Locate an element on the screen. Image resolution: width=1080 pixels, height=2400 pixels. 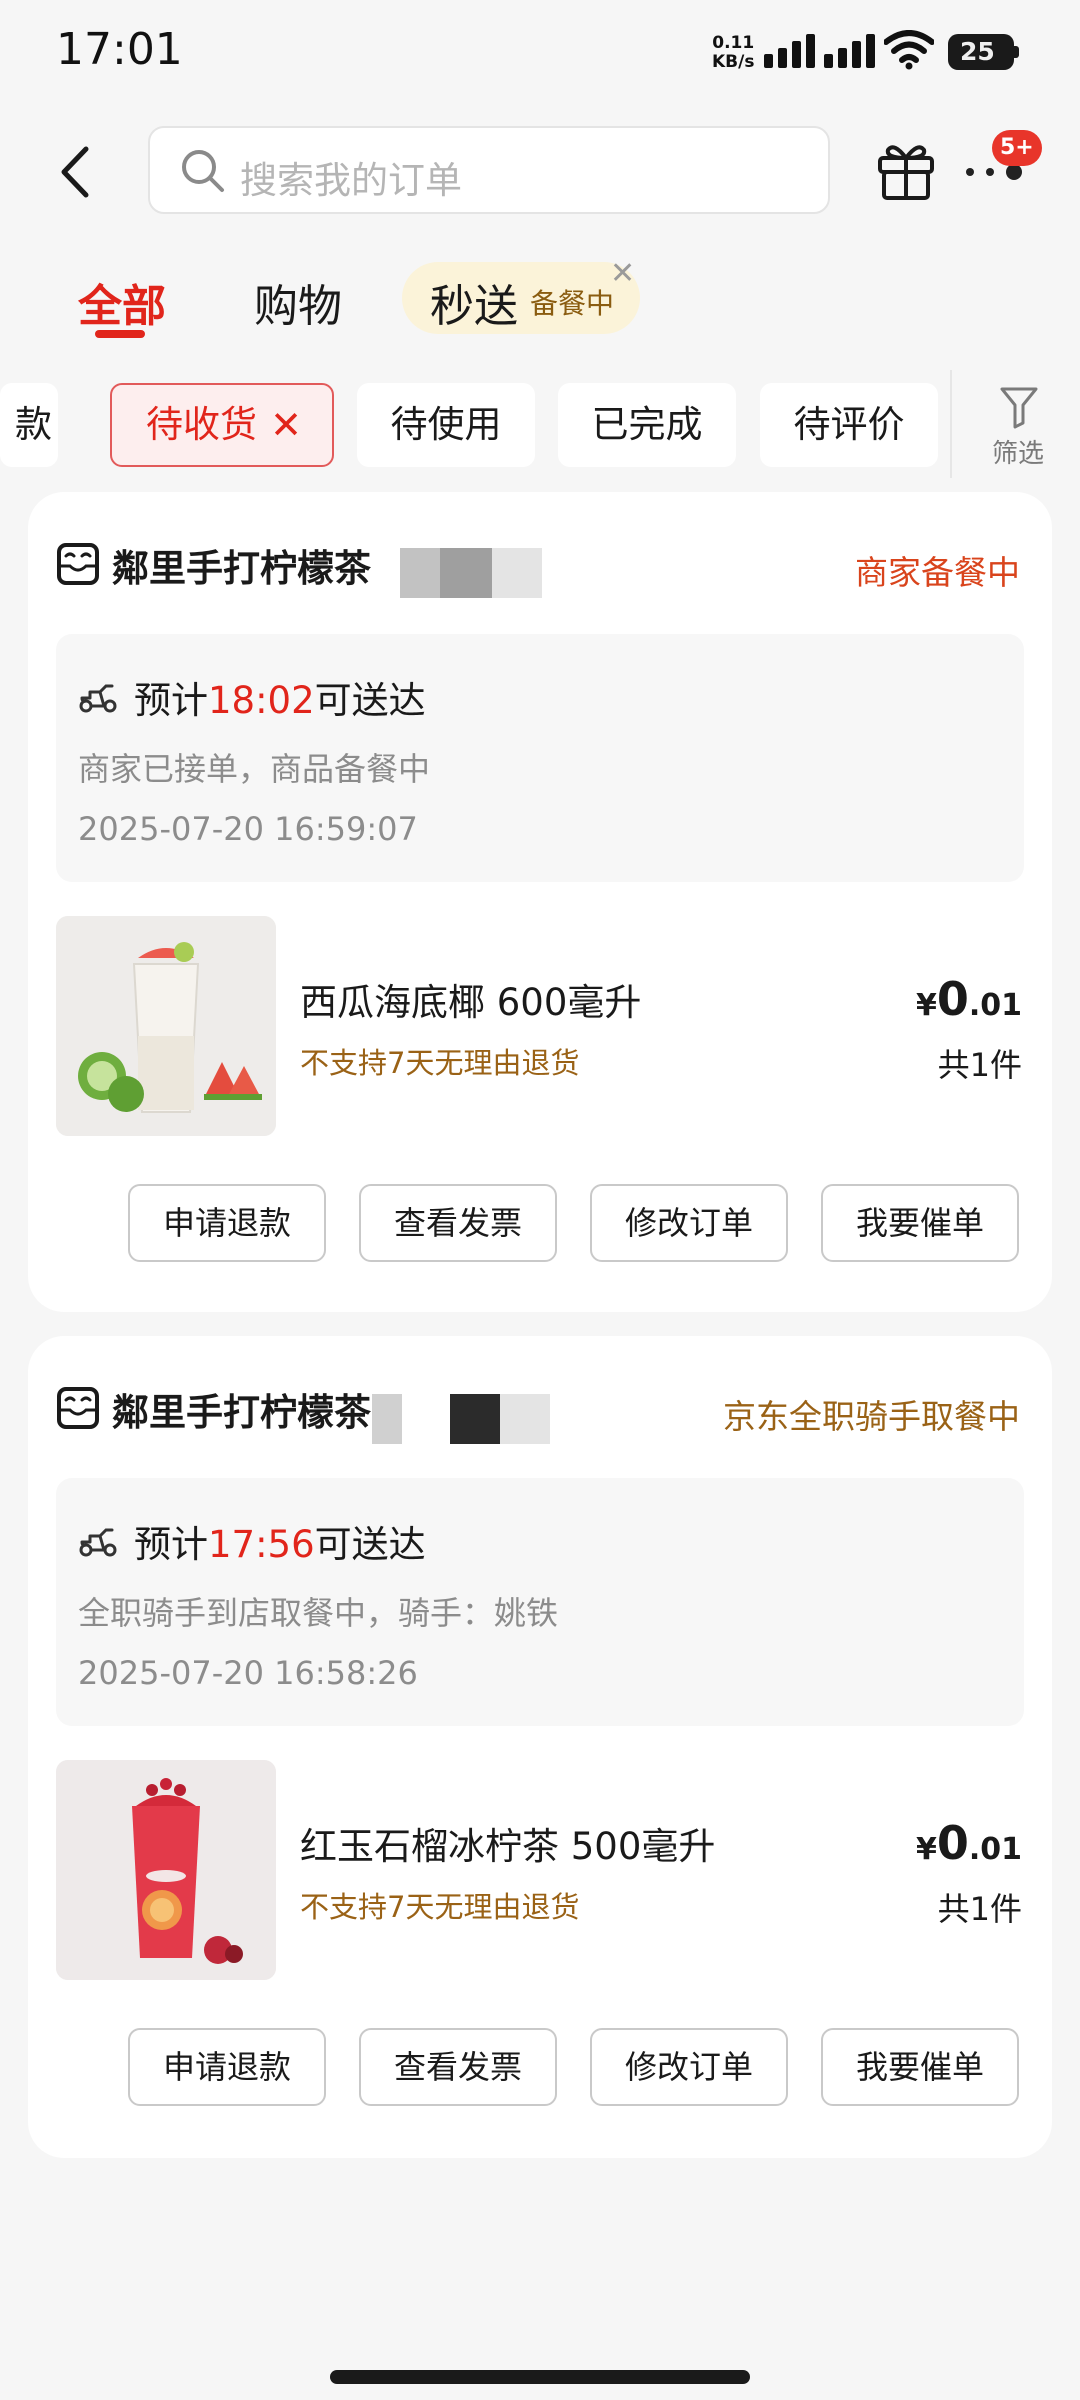
filter-button: 筛选 is located at coordinates (1019, 428).